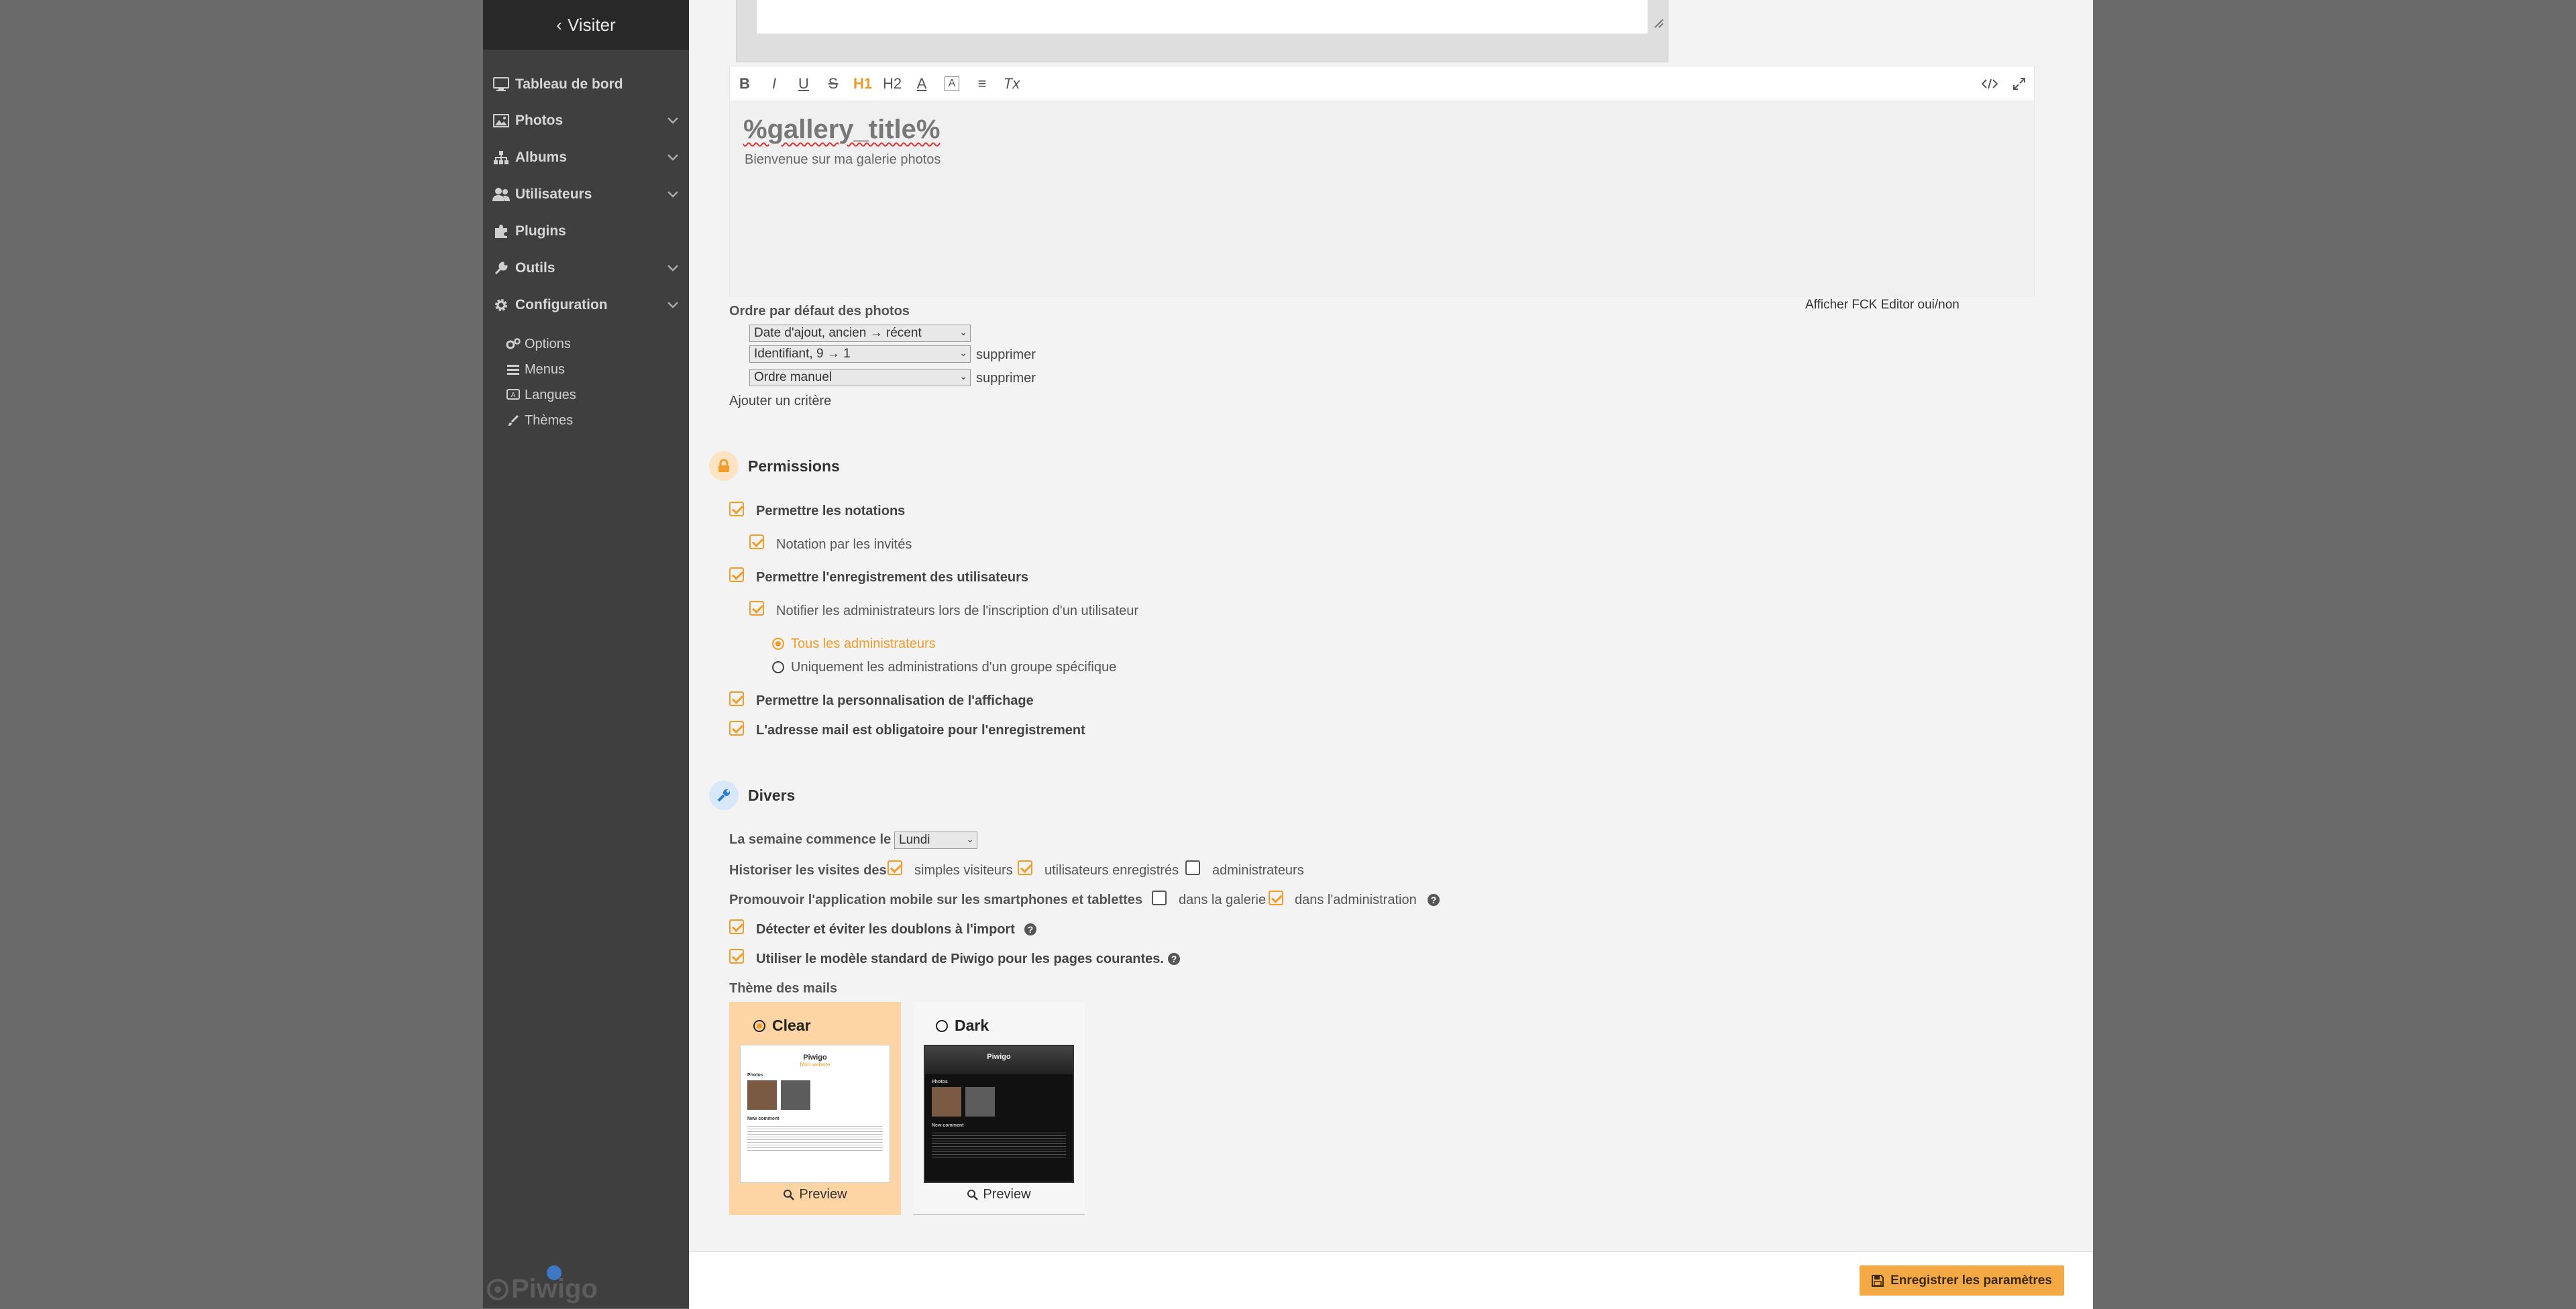 The height and width of the screenshot is (1309, 2576). I want to click on sidebar-subitem-menus: Menus, so click(534, 369).